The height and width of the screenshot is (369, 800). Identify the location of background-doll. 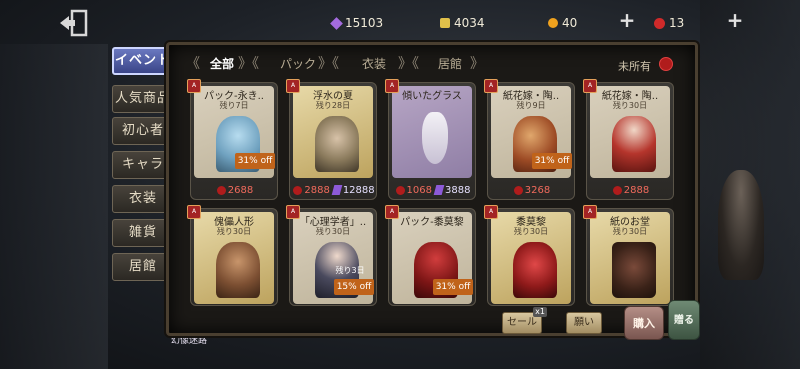
(741, 225).